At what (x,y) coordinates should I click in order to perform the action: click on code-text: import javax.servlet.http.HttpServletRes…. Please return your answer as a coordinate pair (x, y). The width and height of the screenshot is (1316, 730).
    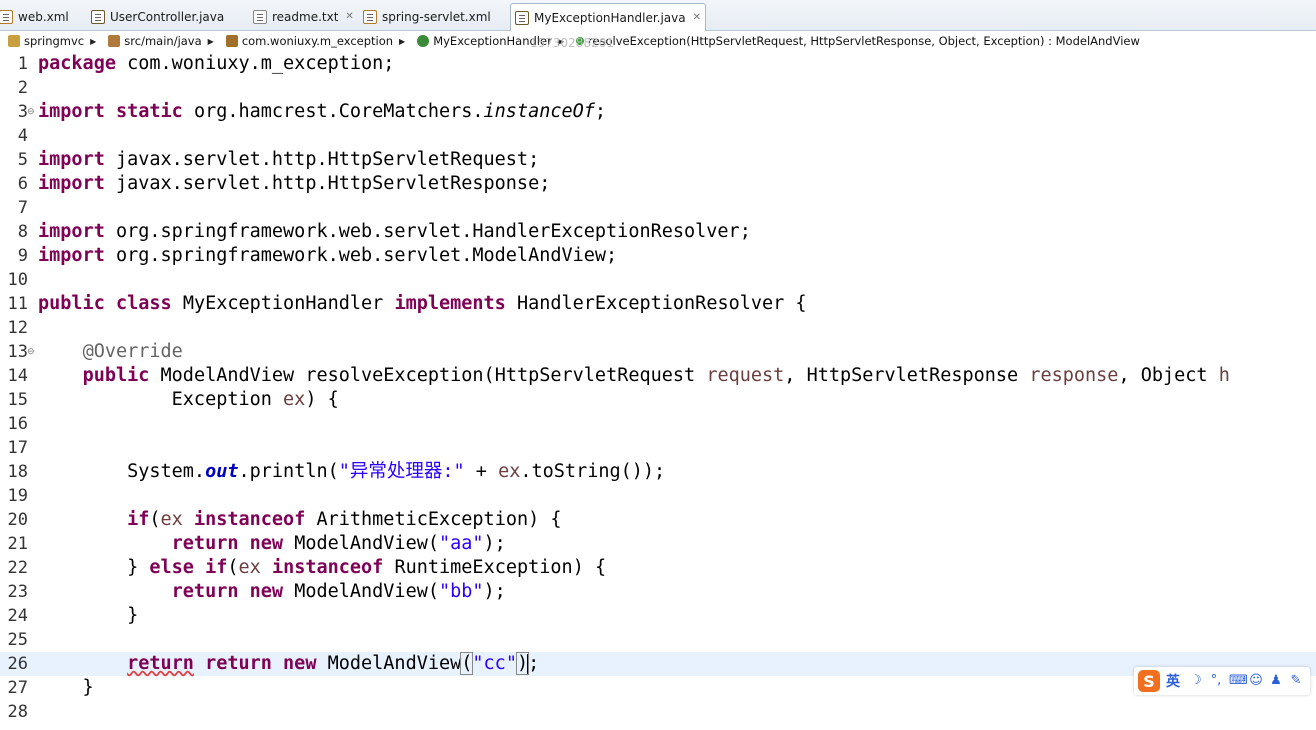
    Looking at the image, I should click on (294, 183).